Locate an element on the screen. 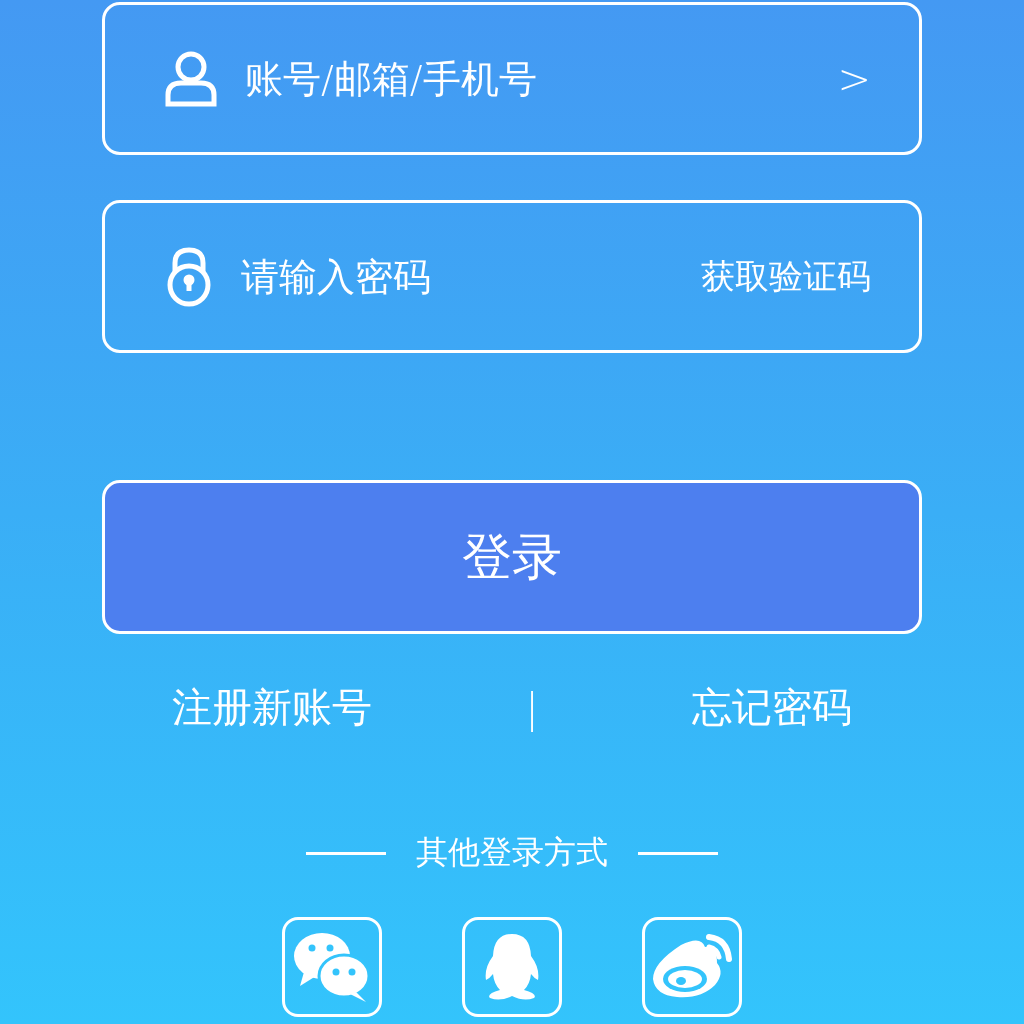 This screenshot has width=1024, height=1024. padlock-icon is located at coordinates (189, 276).